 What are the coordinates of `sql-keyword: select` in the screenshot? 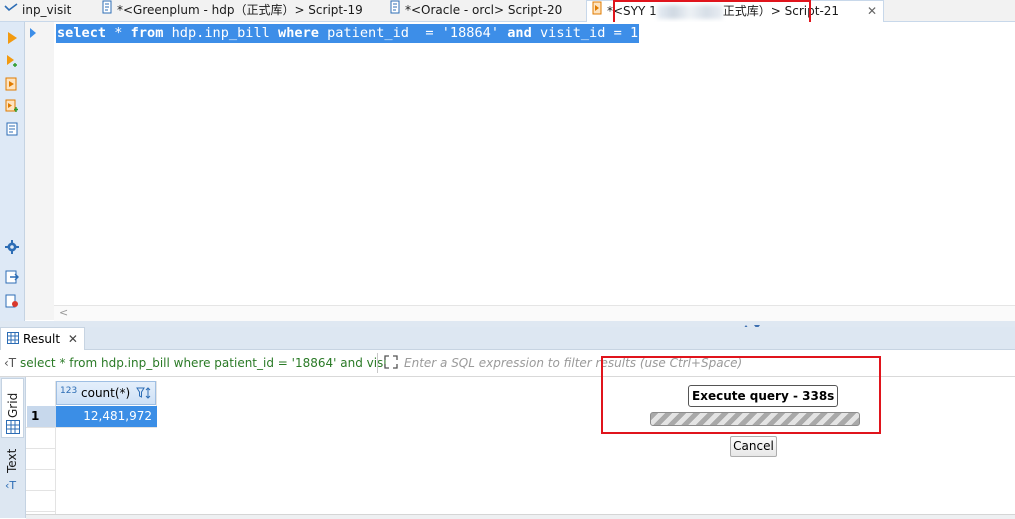 It's located at (82, 33).